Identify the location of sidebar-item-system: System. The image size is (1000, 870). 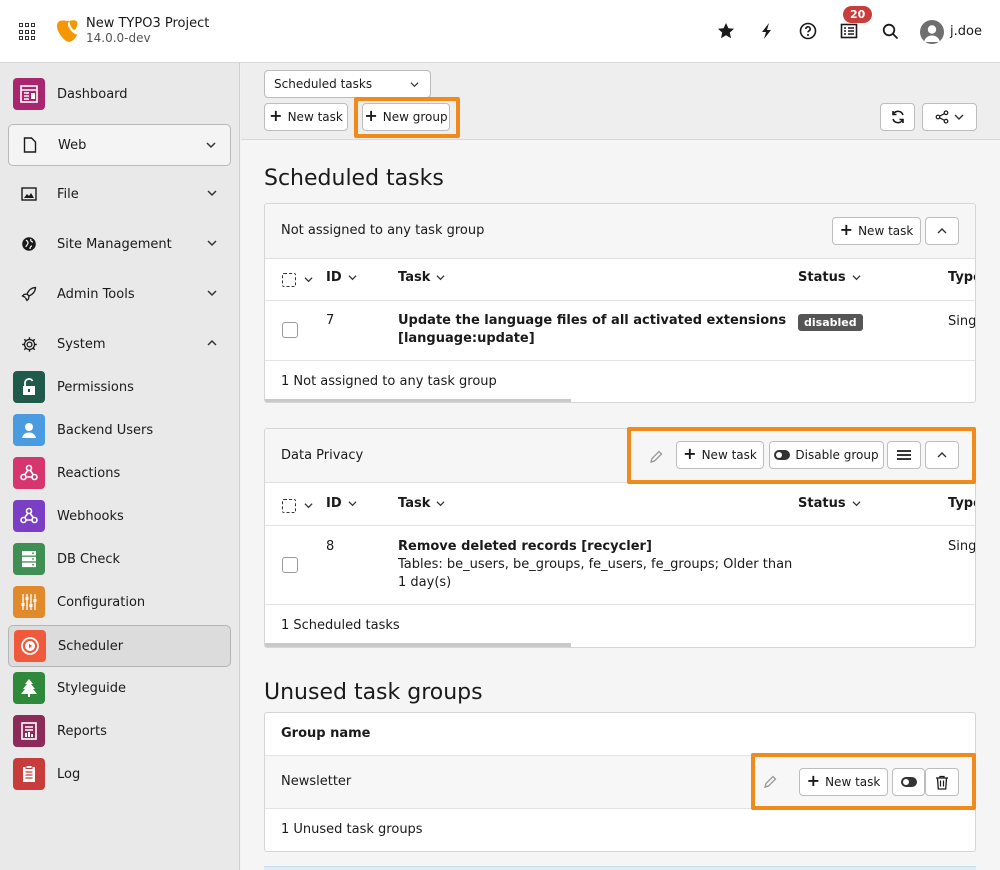
(119, 344).